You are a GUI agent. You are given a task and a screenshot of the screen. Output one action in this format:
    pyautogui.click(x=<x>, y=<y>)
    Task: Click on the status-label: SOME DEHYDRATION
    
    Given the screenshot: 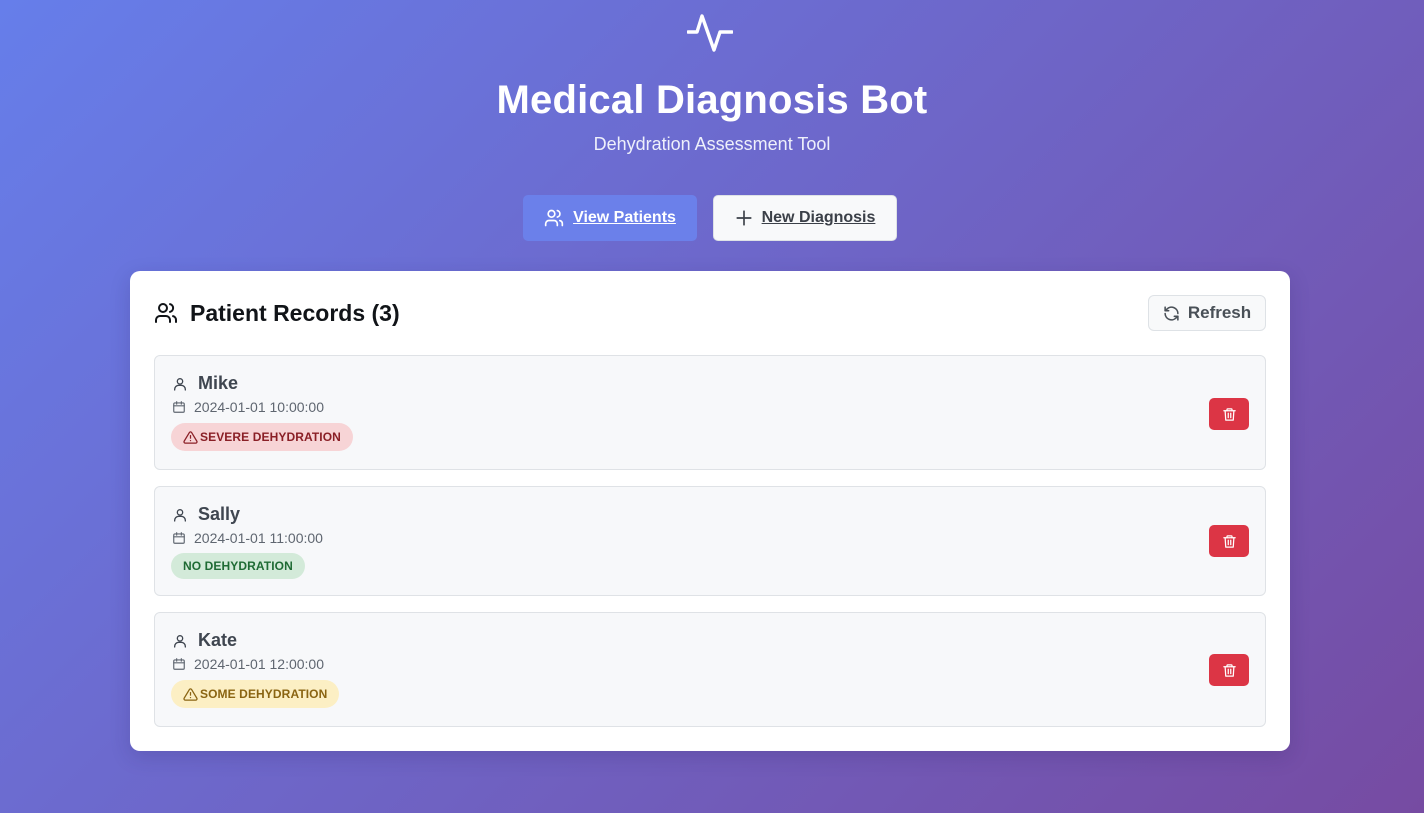 What is the action you would take?
    pyautogui.click(x=264, y=694)
    